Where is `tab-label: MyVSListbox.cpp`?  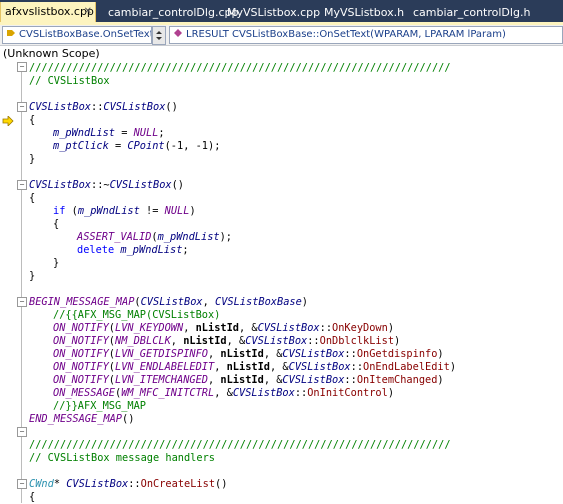 tab-label: MyVSListbox.cpp is located at coordinates (274, 12).